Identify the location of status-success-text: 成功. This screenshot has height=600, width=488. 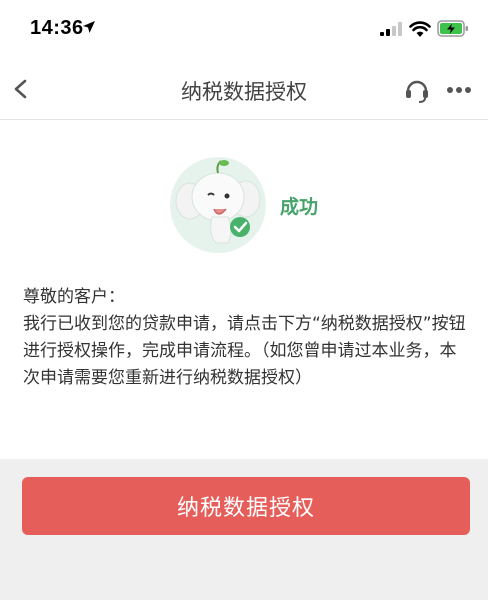
(299, 207).